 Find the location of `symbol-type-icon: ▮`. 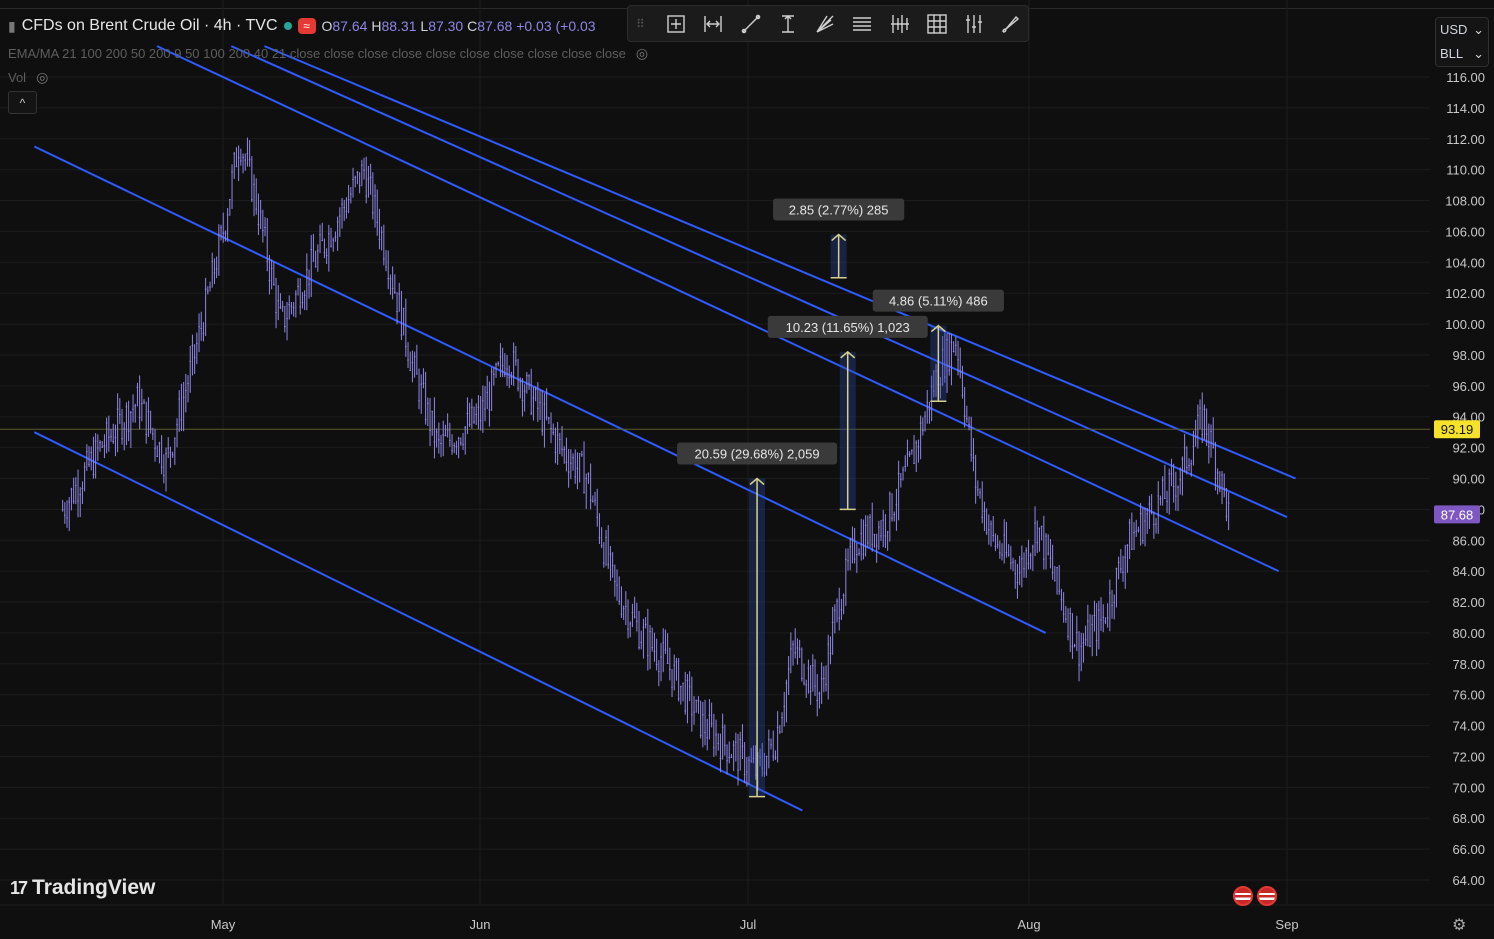

symbol-type-icon: ▮ is located at coordinates (12, 25).